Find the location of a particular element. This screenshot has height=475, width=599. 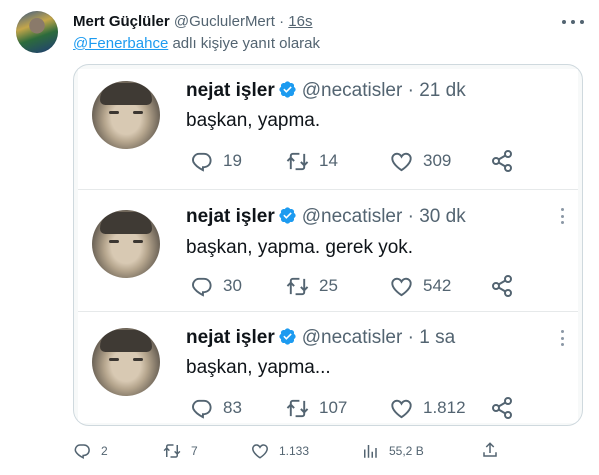

tweet-actions: 2 7 1.133 55,2 B is located at coordinates (288, 451).